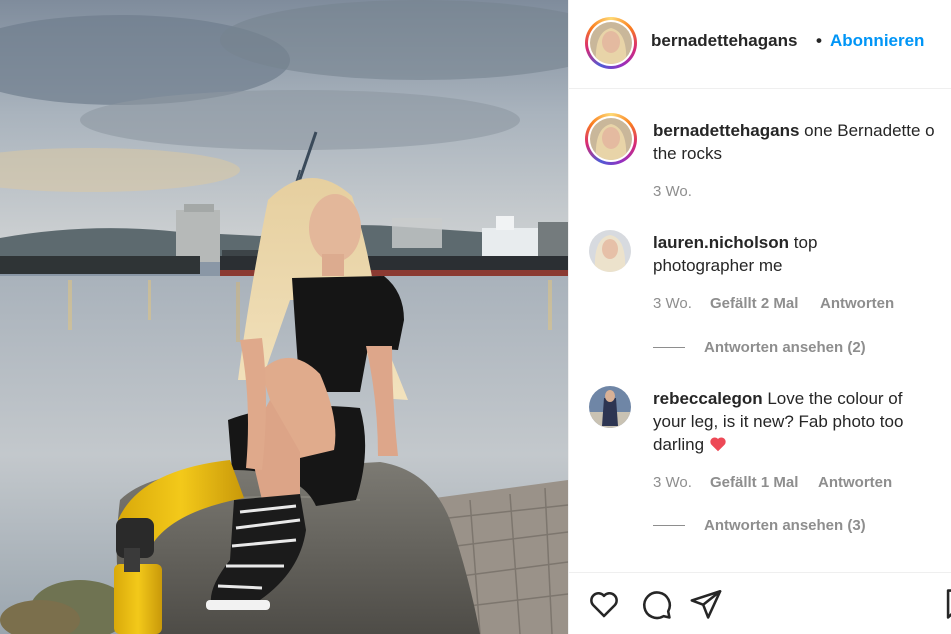 This screenshot has width=951, height=634. Describe the element at coordinates (785, 525) in the screenshot. I see `view-replies-button: Antworten ansehen (3)` at that location.